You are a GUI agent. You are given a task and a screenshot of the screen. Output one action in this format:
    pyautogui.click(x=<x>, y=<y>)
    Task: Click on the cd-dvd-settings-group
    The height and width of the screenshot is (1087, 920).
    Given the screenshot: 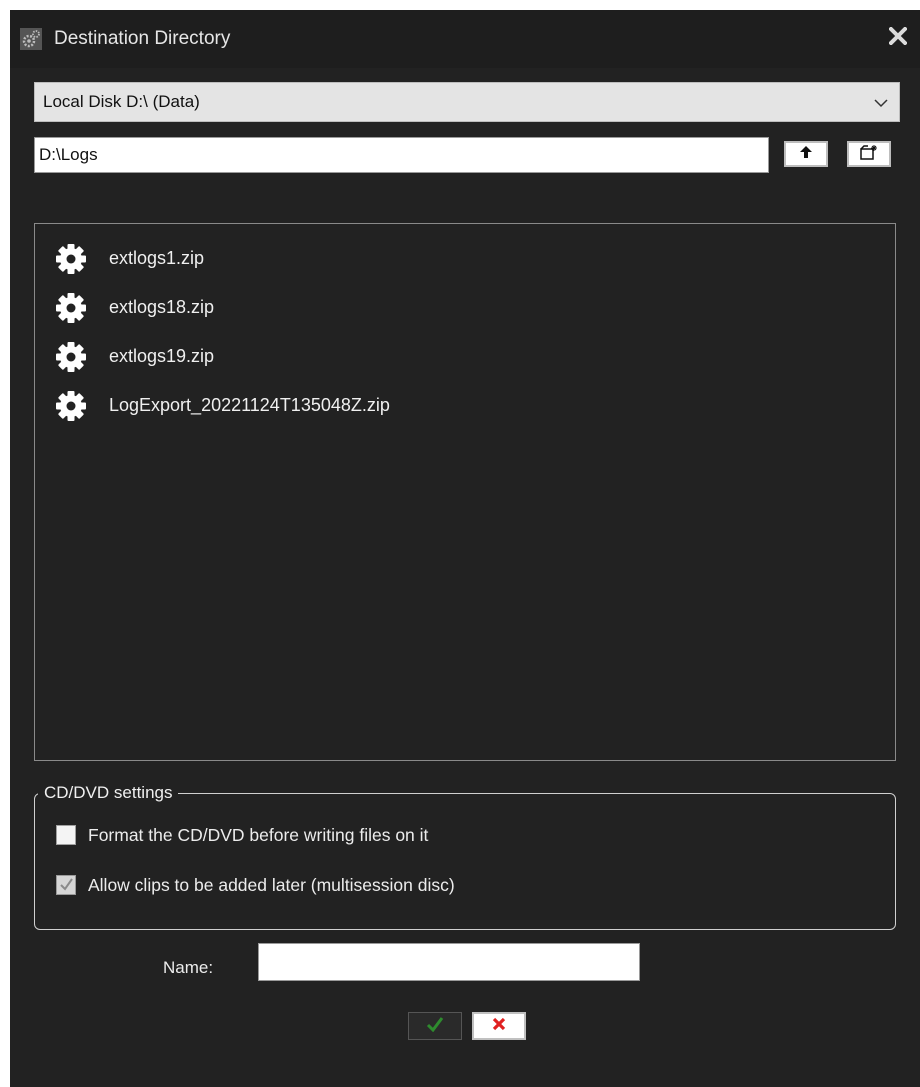 What is the action you would take?
    pyautogui.click(x=465, y=861)
    